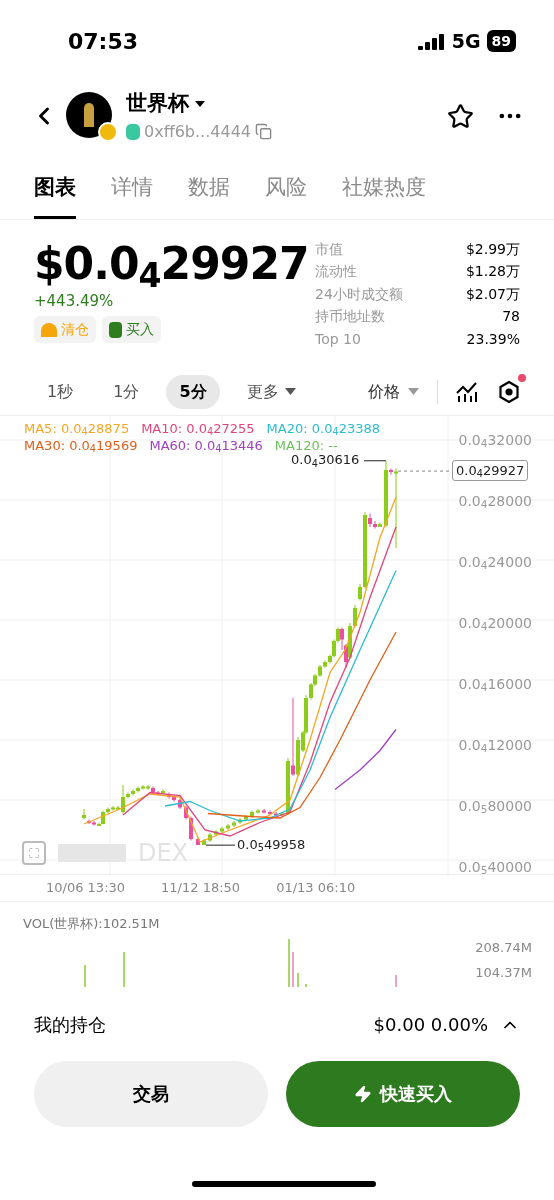 The image size is (554, 1200). What do you see at coordinates (492, 294) in the screenshot?
I see `stat-value: $2.07万` at bounding box center [492, 294].